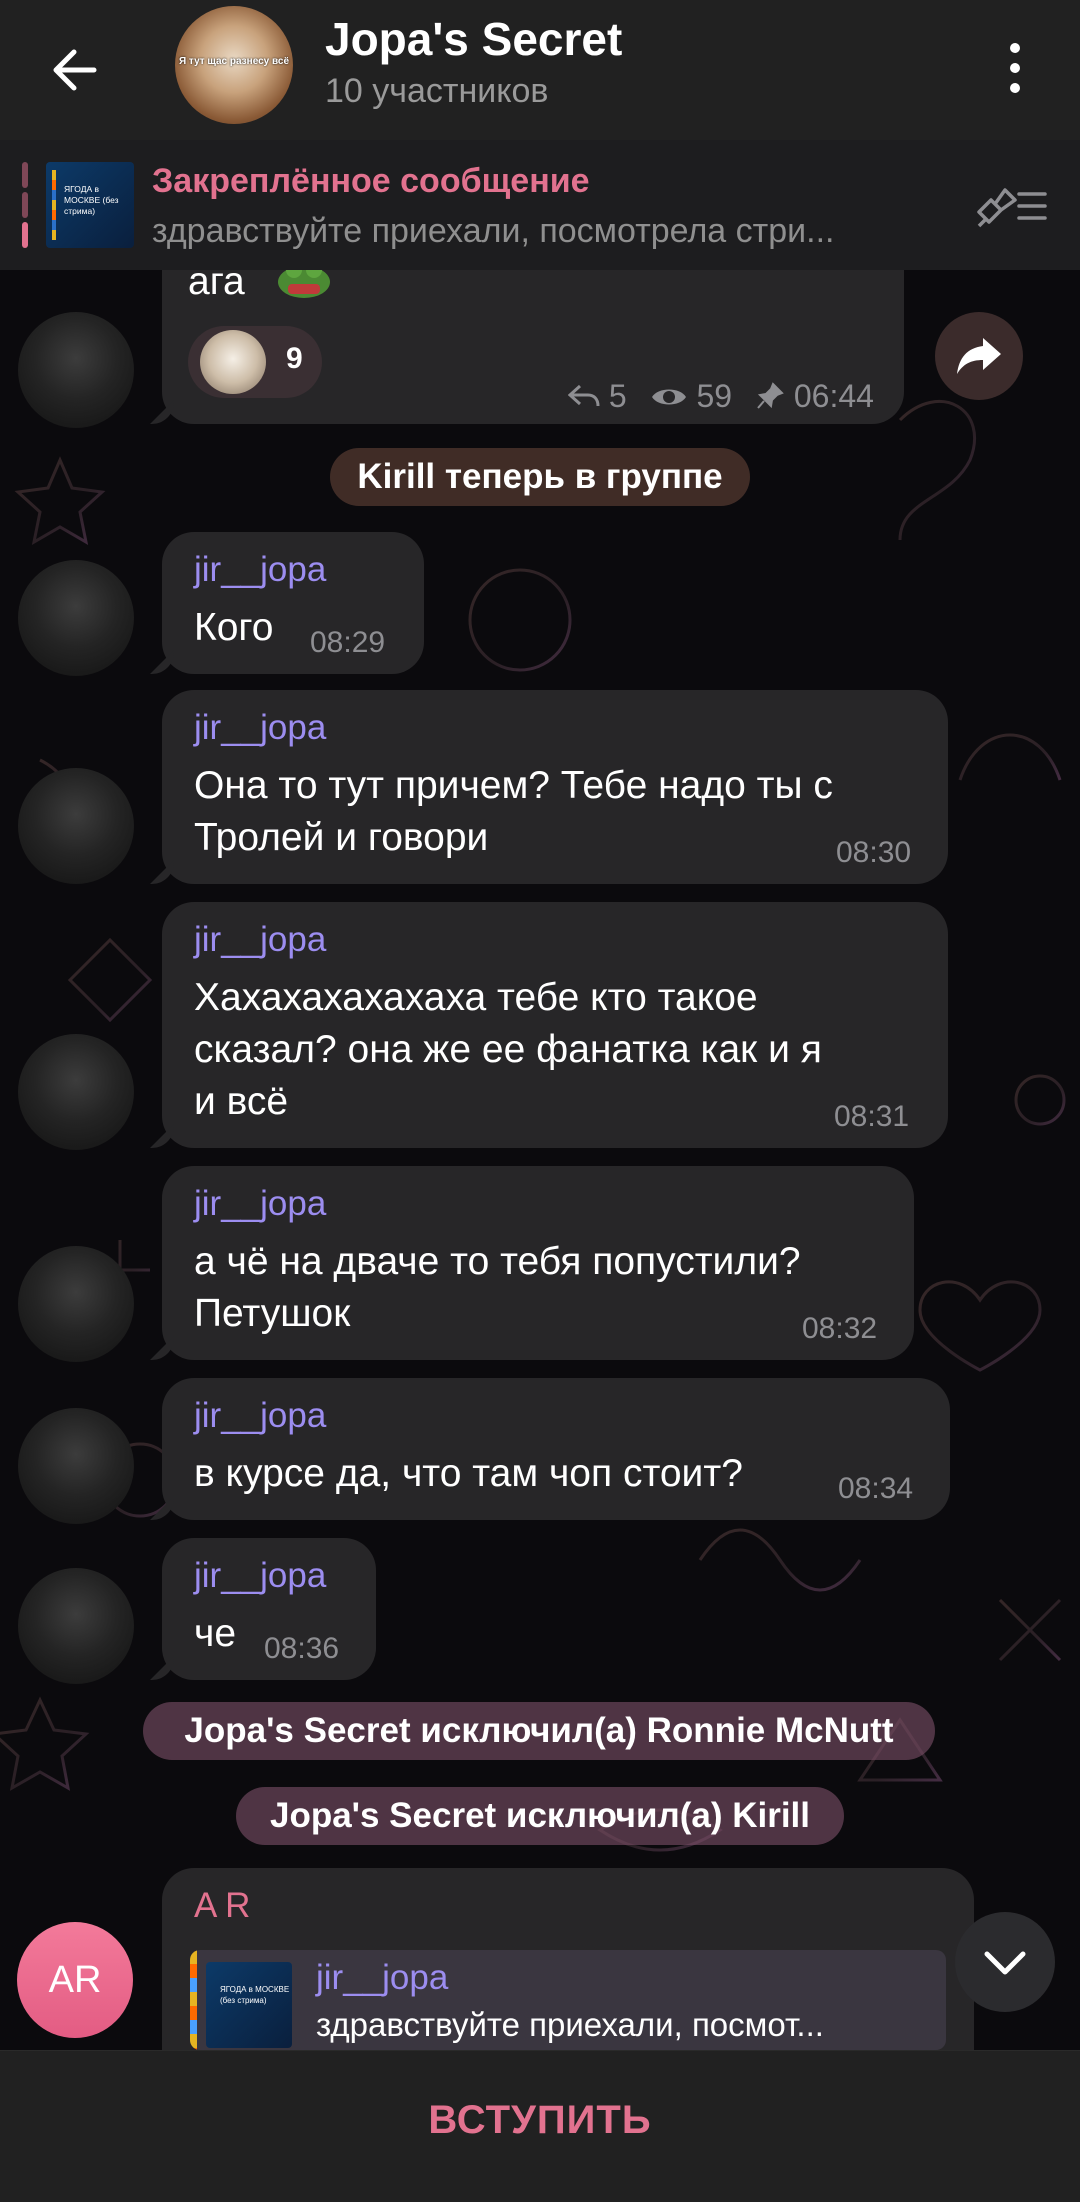 The image size is (1080, 2202). What do you see at coordinates (382, 1977) in the screenshot?
I see `reply-sender: jir__jopa` at bounding box center [382, 1977].